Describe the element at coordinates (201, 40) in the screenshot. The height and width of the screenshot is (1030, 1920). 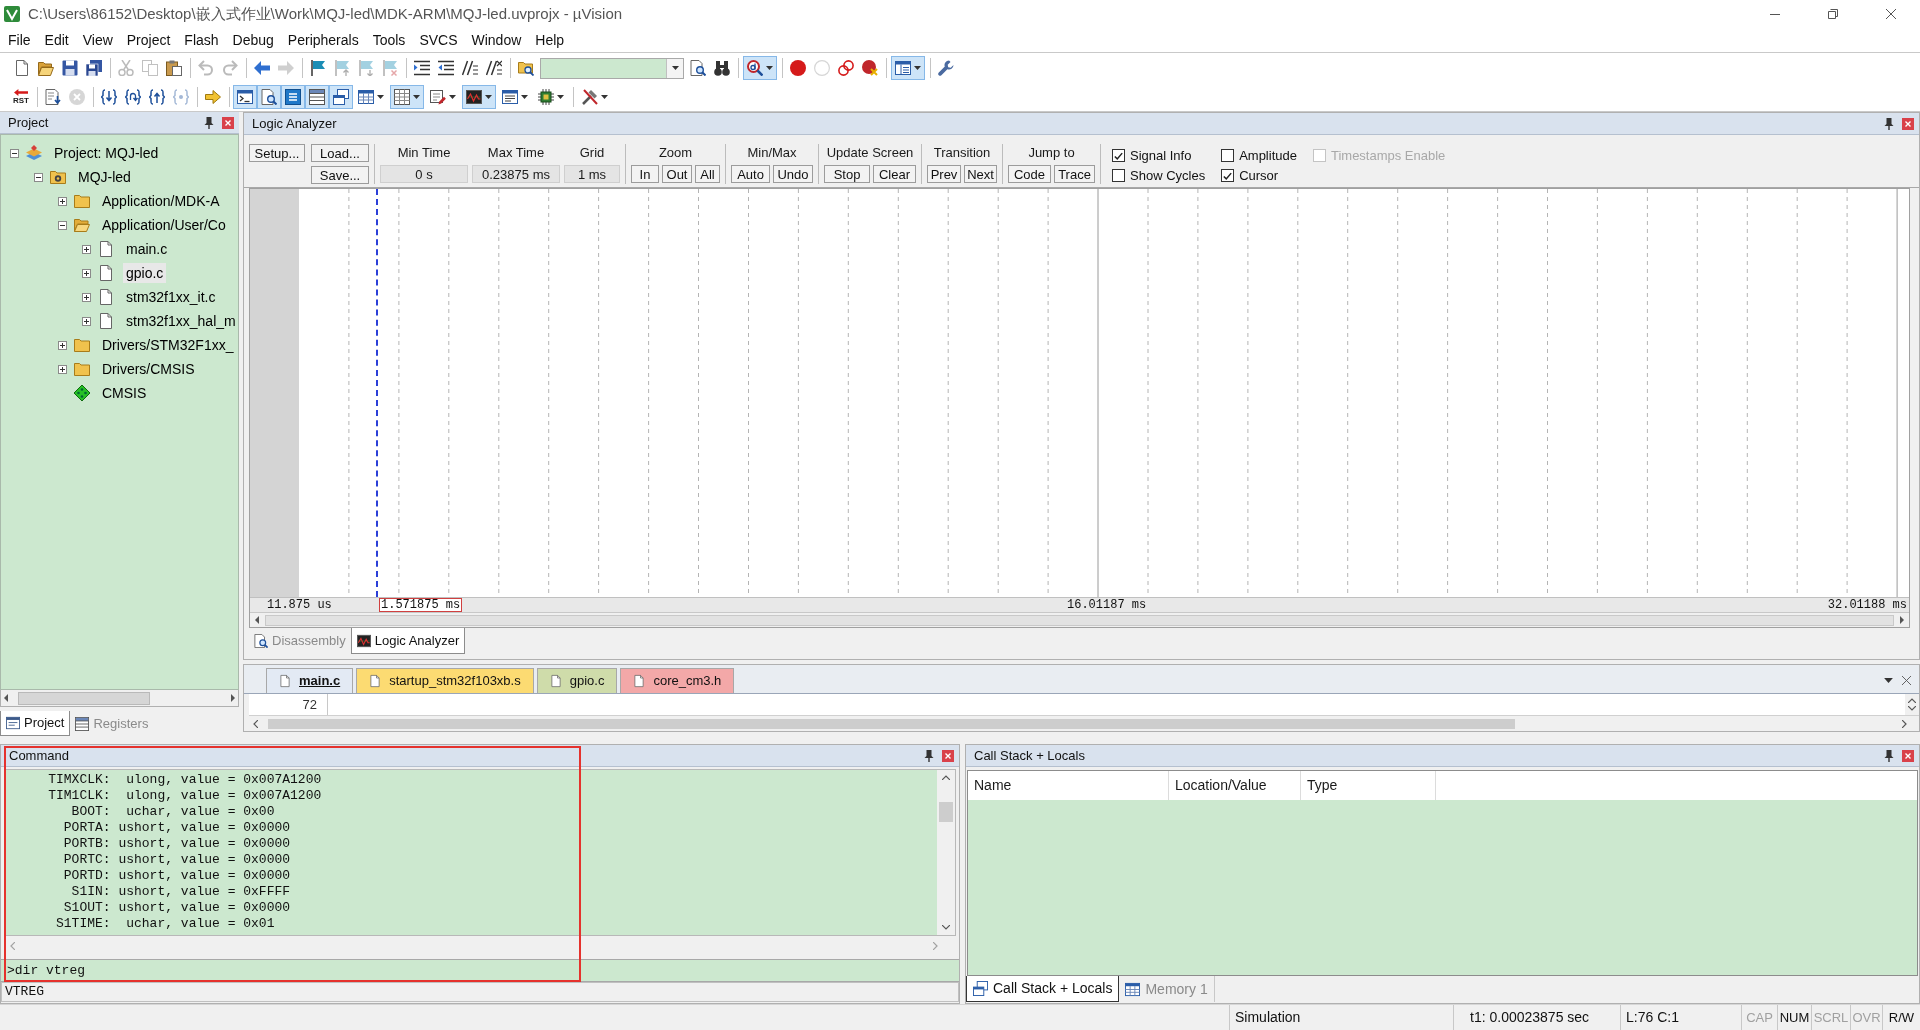
I see `menu-item: Flash` at that location.